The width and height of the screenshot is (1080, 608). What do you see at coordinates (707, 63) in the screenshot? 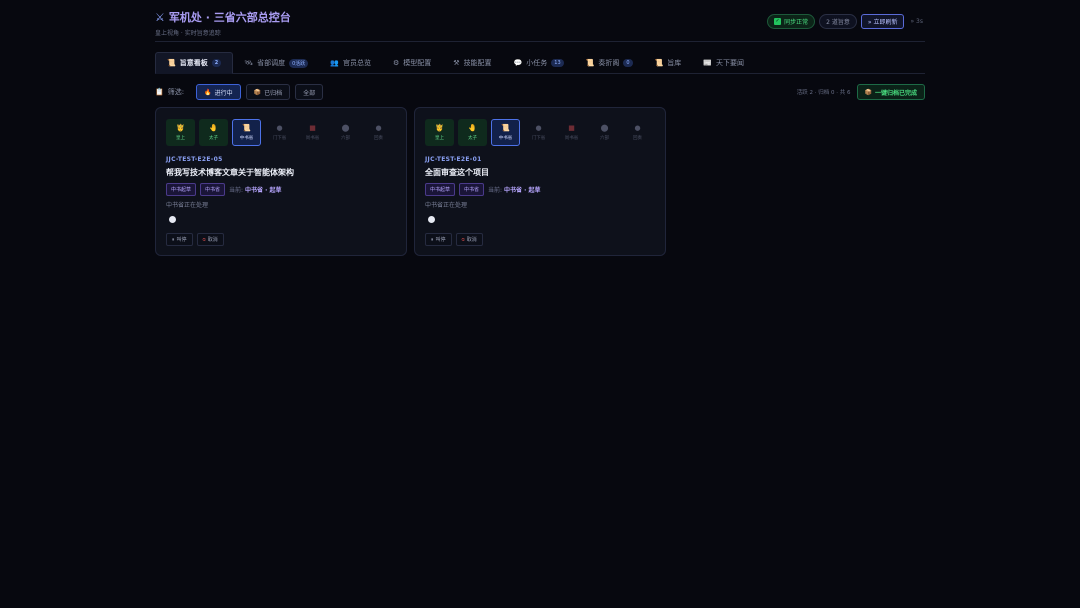
I see `newspaper-icon: 📰` at bounding box center [707, 63].